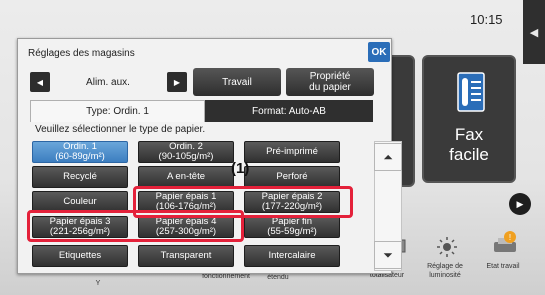 This screenshot has height=295, width=545. I want to click on scroll-up-button: ⏶, so click(388, 157).